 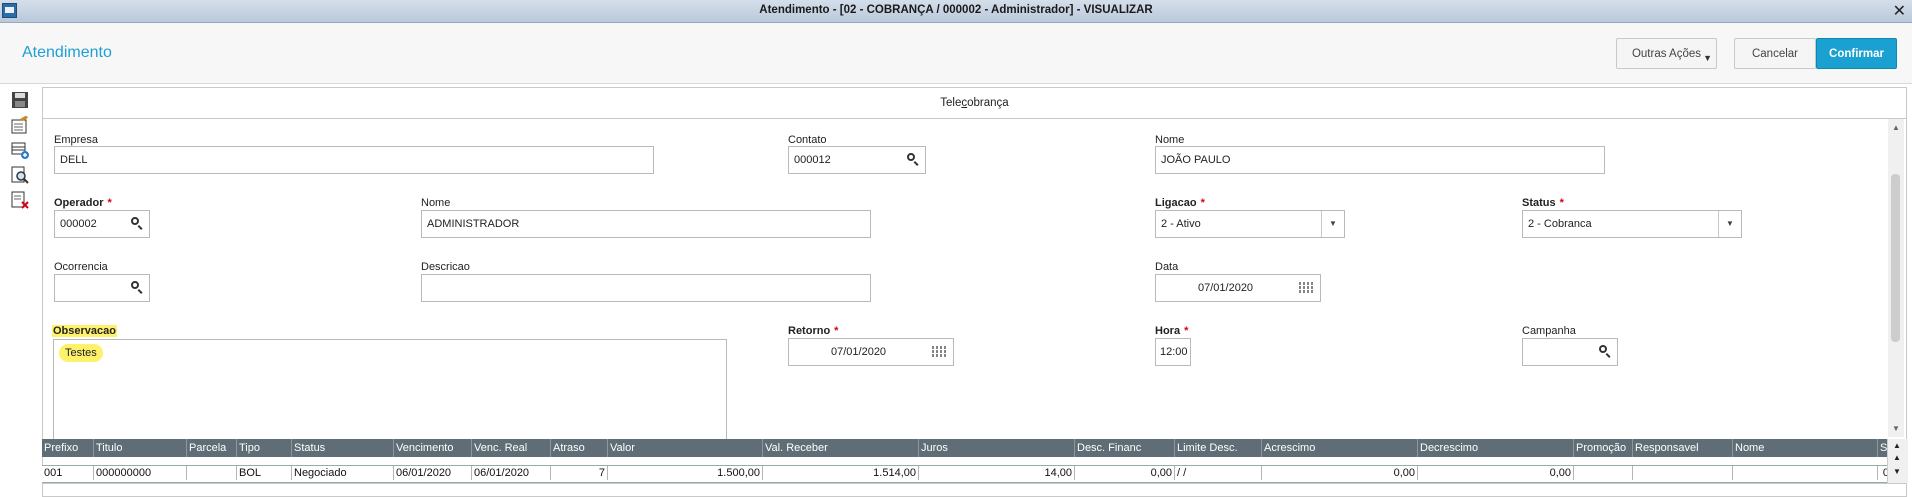 What do you see at coordinates (343, 473) in the screenshot?
I see `table-cell: Negociado` at bounding box center [343, 473].